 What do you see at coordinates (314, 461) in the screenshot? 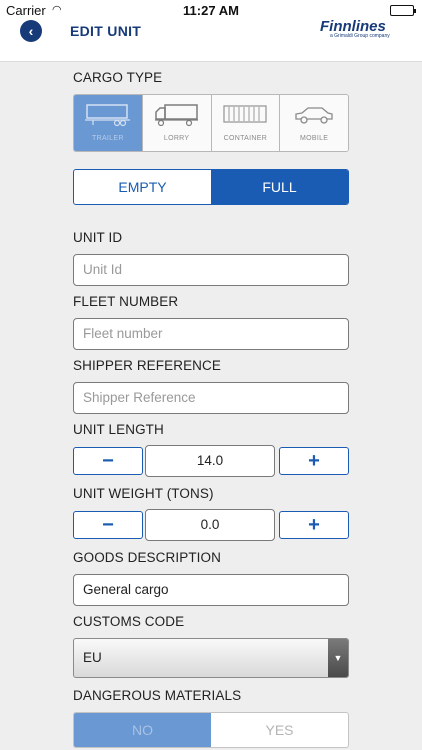
I see `unit-length-increase-button: +` at bounding box center [314, 461].